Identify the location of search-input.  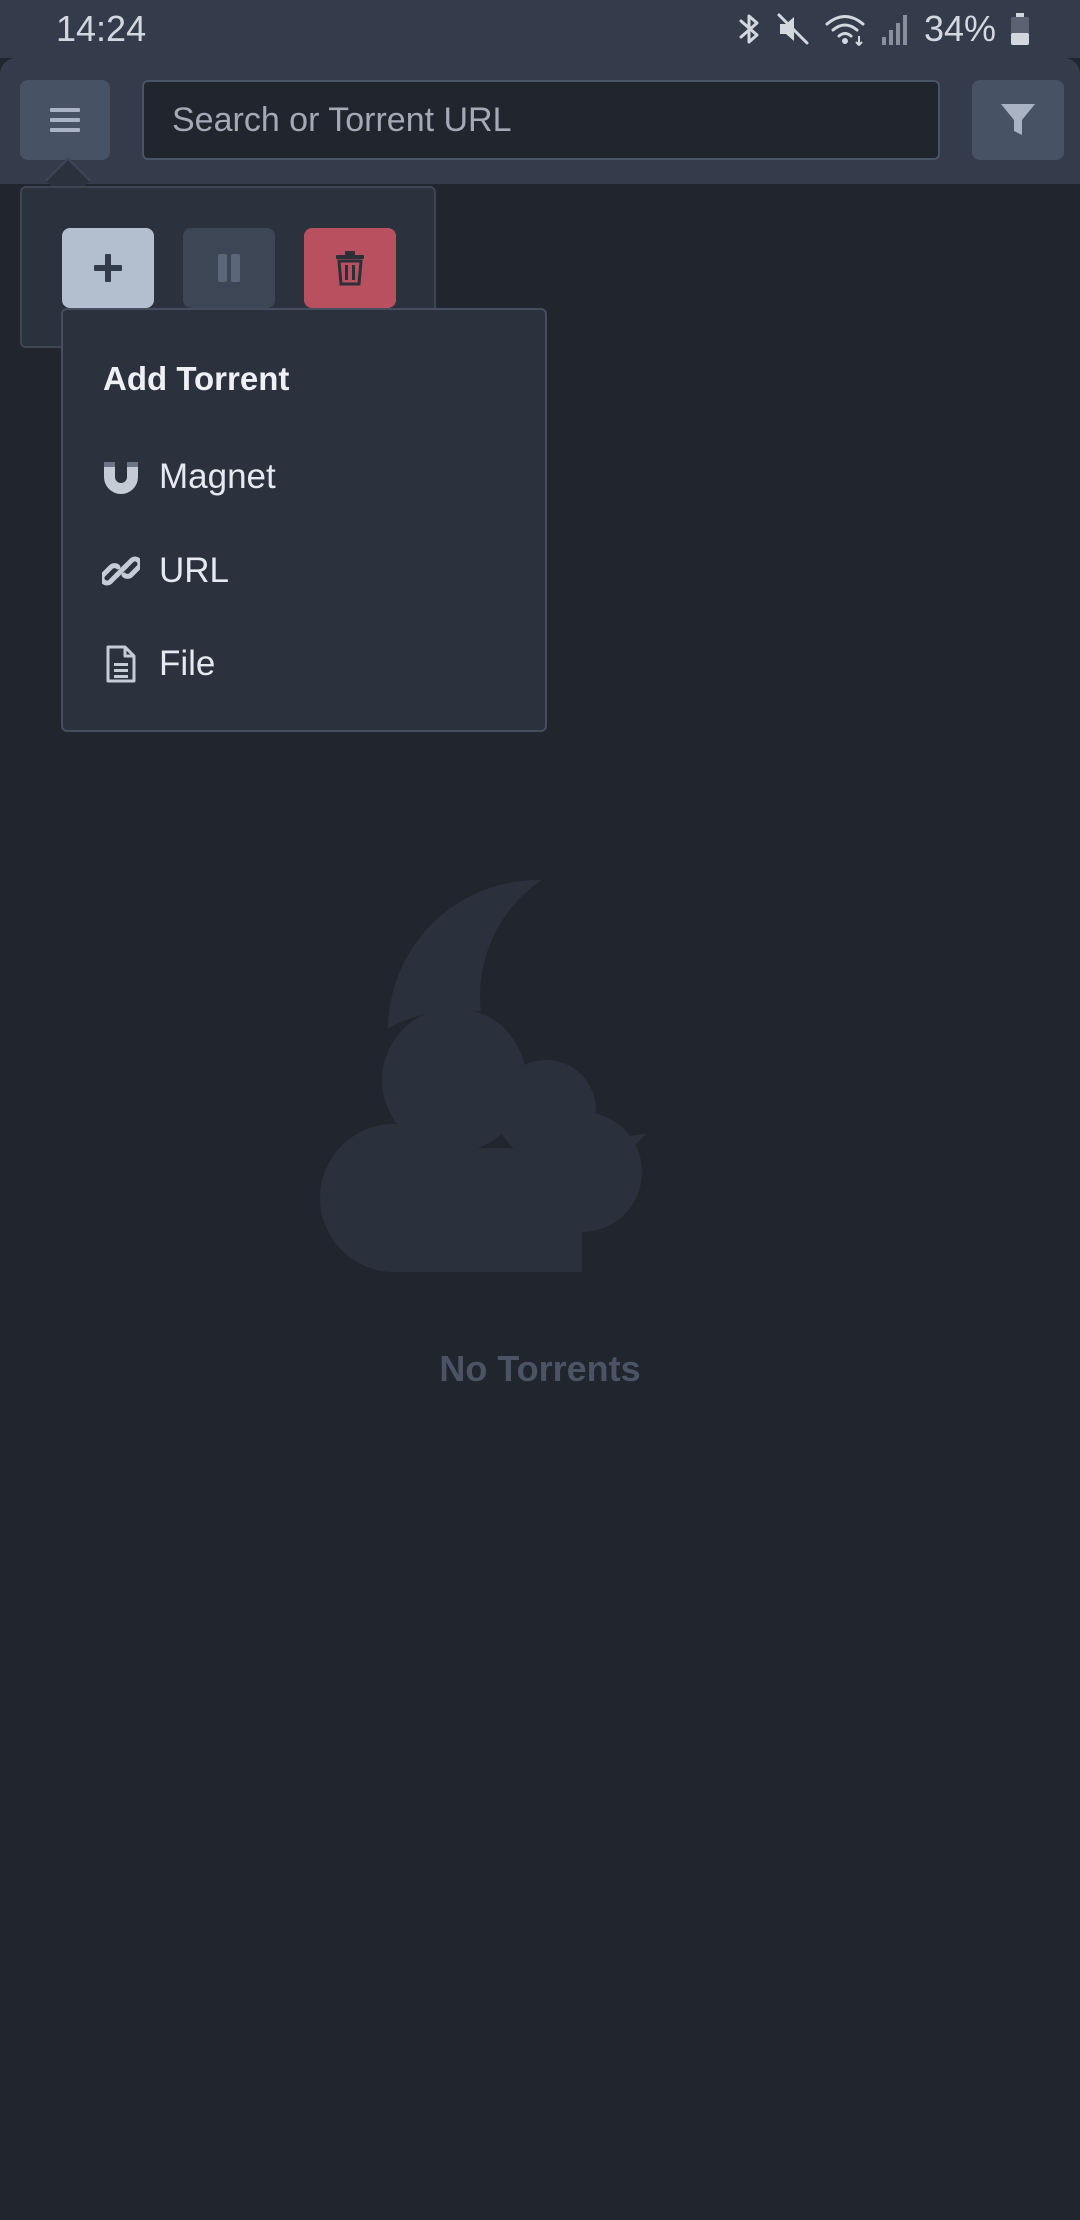
(541, 120).